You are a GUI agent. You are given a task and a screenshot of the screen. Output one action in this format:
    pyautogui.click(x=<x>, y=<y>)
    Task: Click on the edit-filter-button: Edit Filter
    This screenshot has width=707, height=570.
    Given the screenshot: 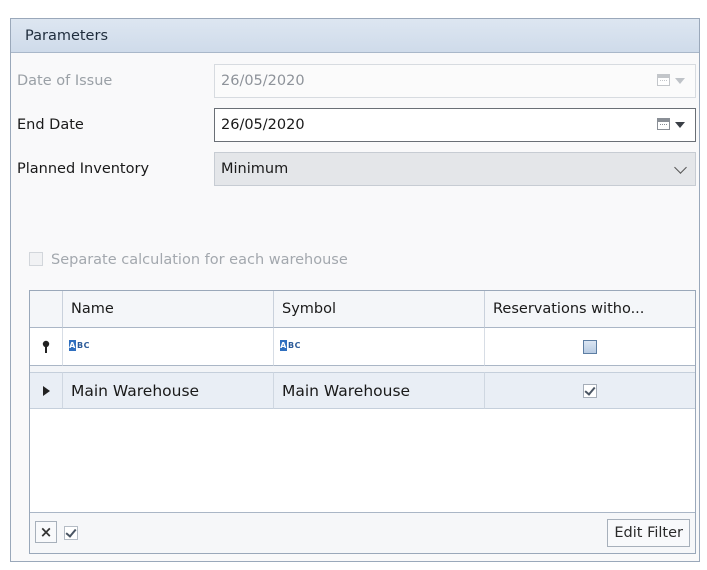 What is the action you would take?
    pyautogui.click(x=648, y=533)
    